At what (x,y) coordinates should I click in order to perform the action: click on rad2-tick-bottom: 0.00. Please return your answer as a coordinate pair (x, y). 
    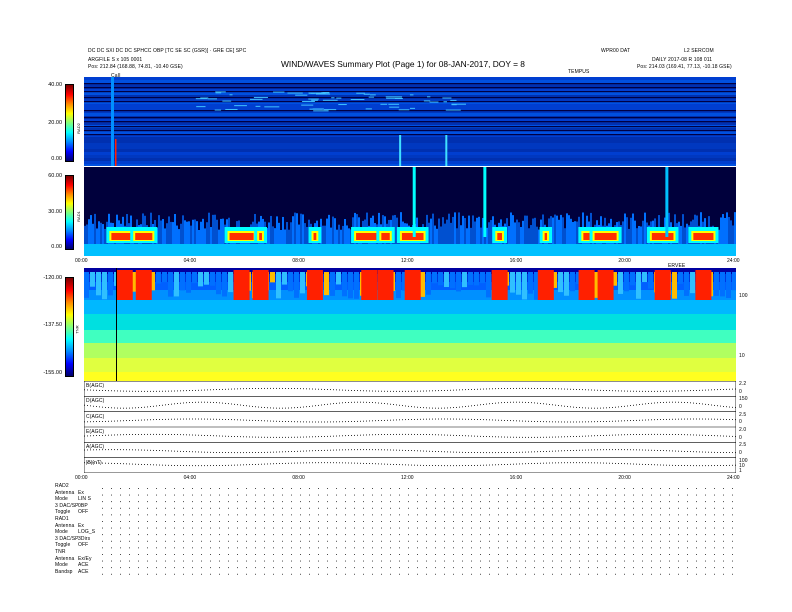
    Looking at the image, I should click on (56, 159).